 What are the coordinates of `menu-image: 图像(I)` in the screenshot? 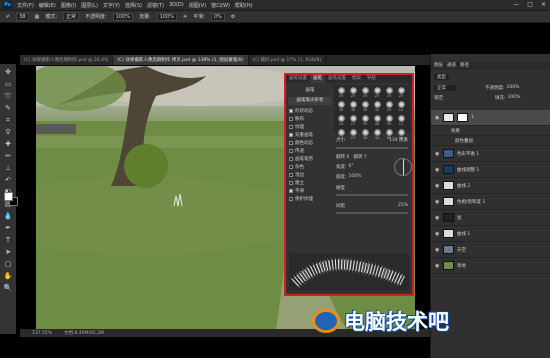 It's located at (68, 5).